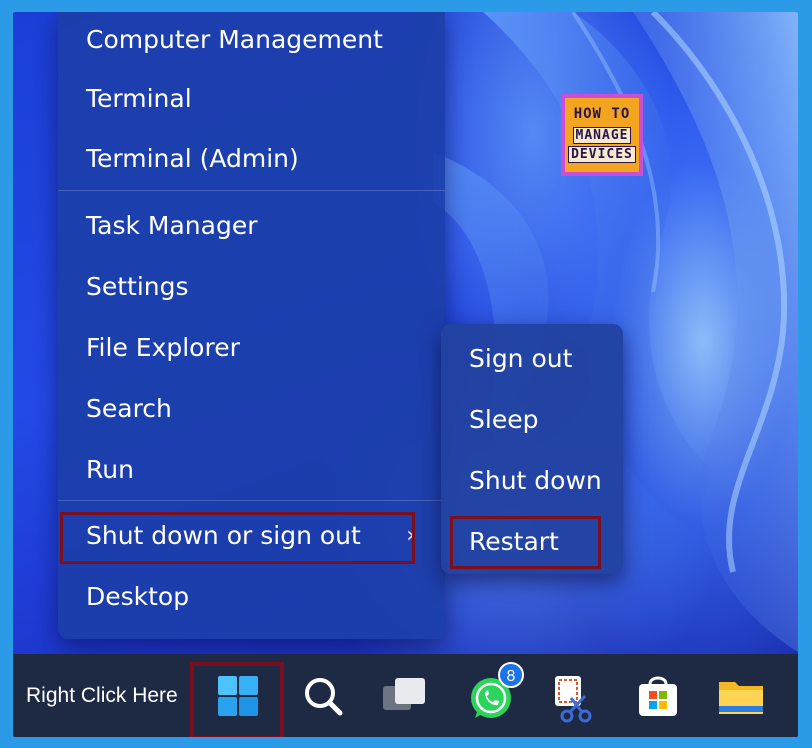 The image size is (812, 748). I want to click on shutdown-submenu: Sign out Sleep Shut down Restart, so click(532, 449).